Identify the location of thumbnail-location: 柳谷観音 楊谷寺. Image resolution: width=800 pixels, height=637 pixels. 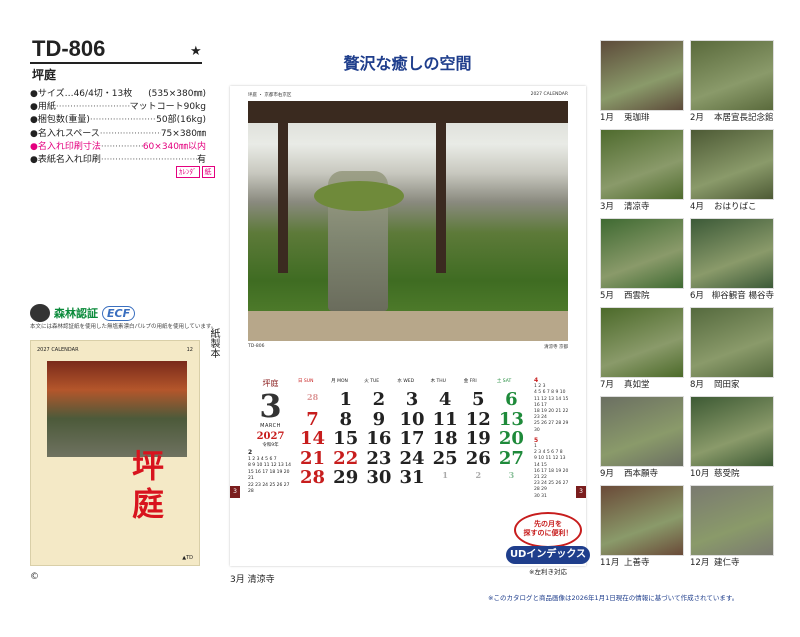
(742, 296).